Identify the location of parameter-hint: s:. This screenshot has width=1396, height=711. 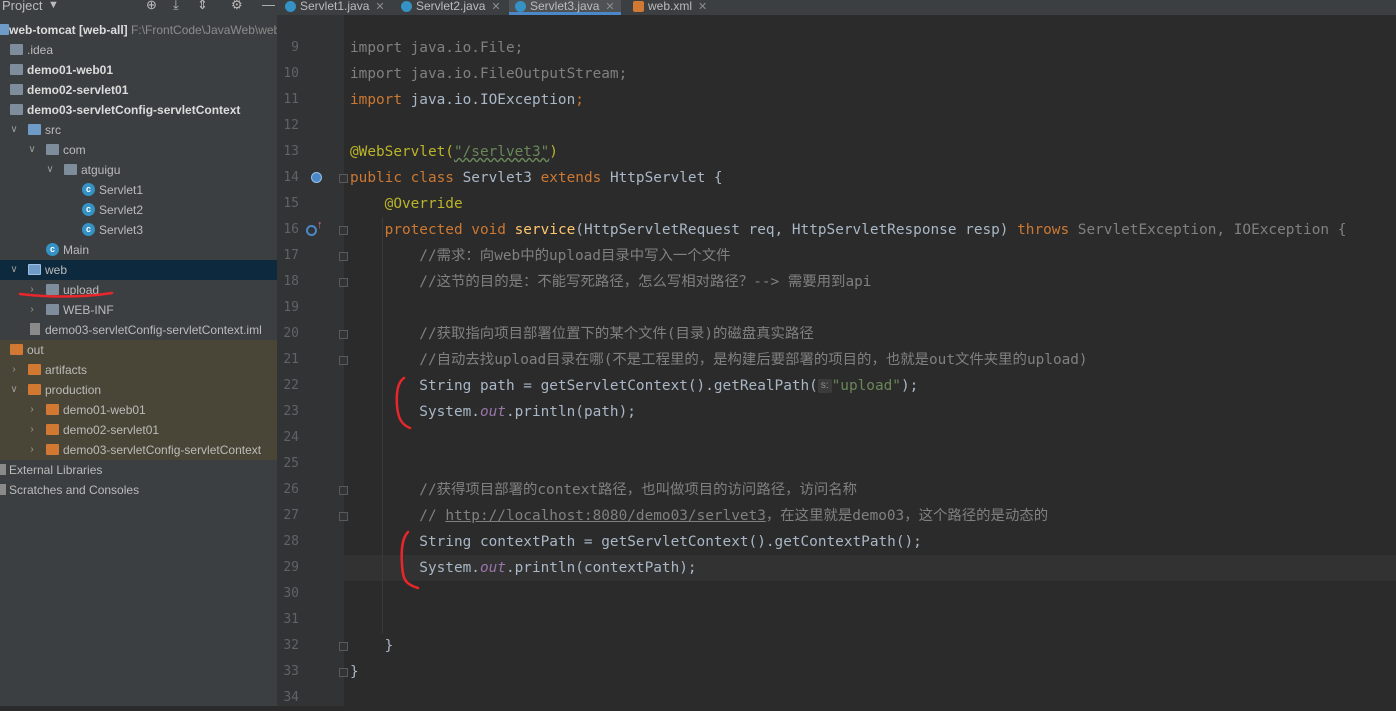
(824, 386).